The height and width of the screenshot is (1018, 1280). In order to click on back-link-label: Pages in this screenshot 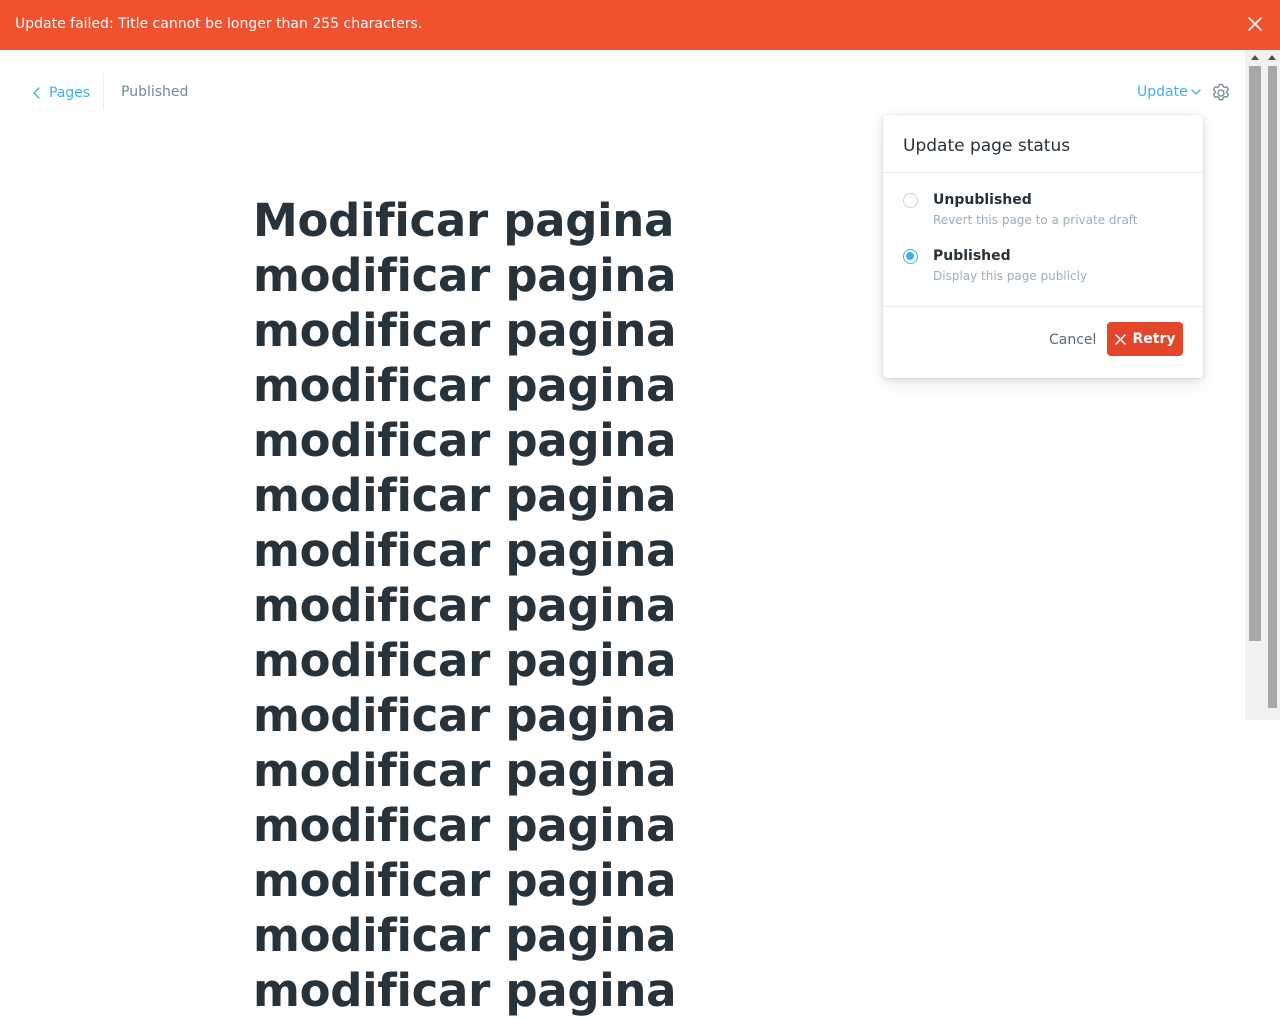, I will do `click(70, 93)`.